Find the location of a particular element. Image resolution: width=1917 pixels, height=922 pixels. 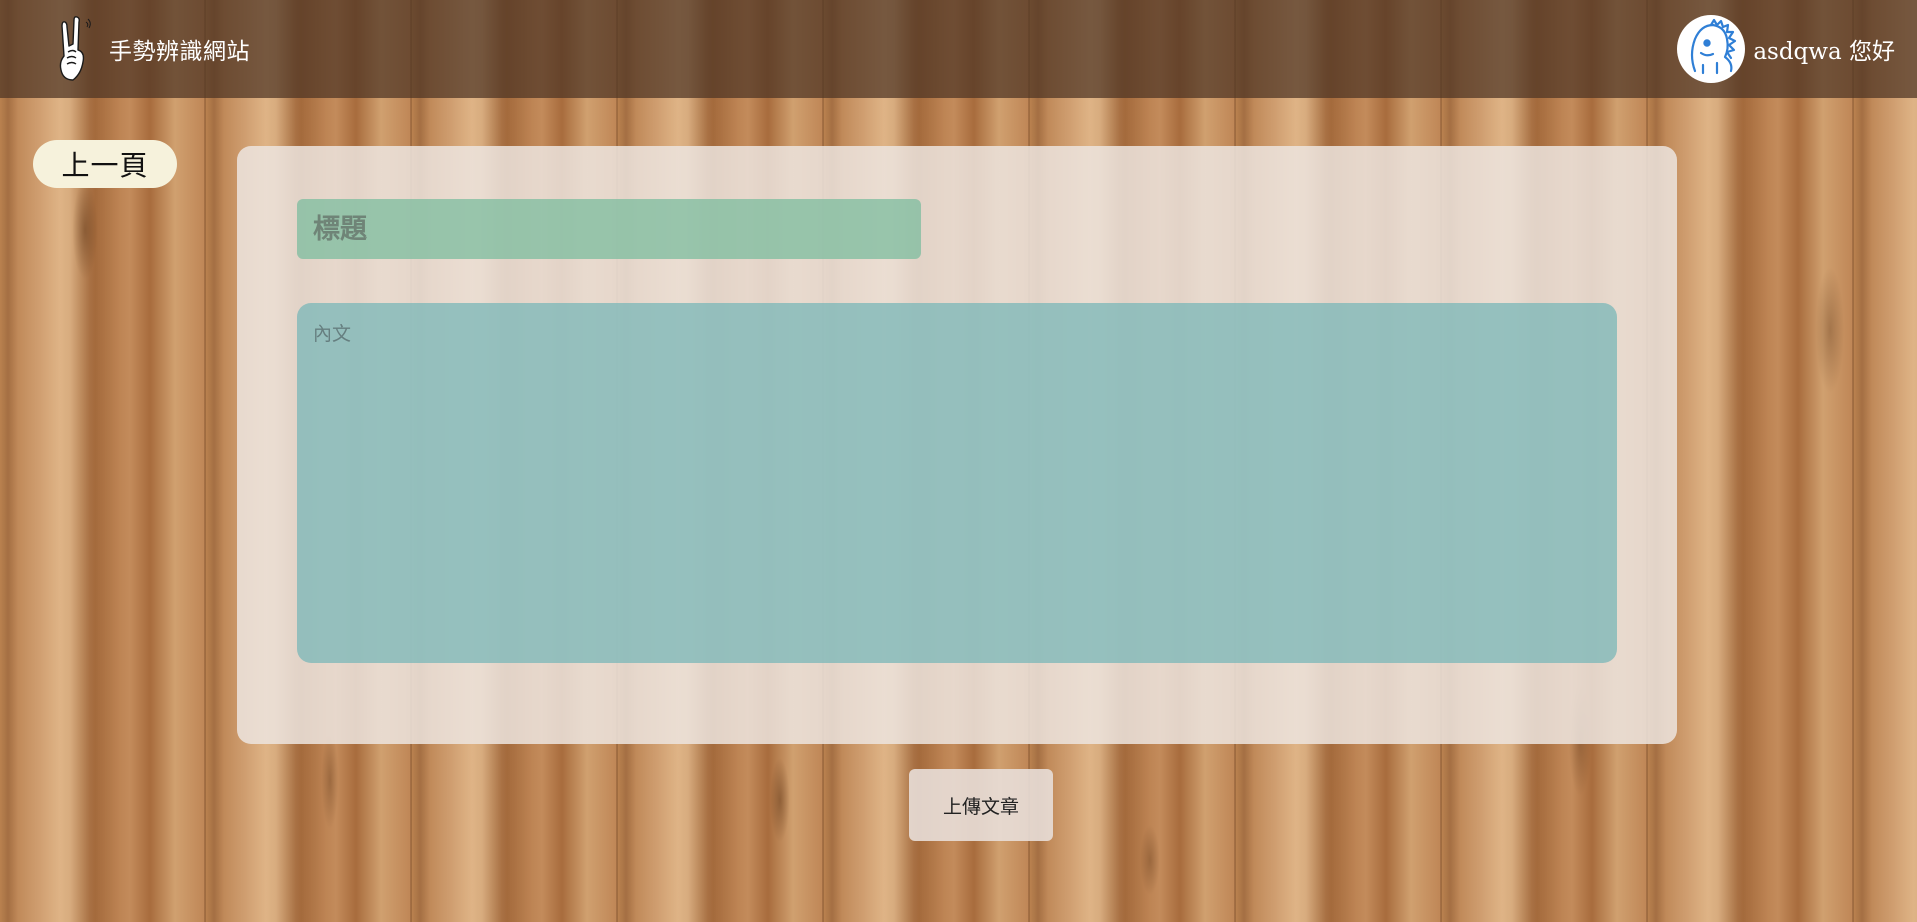

site-header: 手勢辨識網站 asdqwa 您好 is located at coordinates (958, 49).